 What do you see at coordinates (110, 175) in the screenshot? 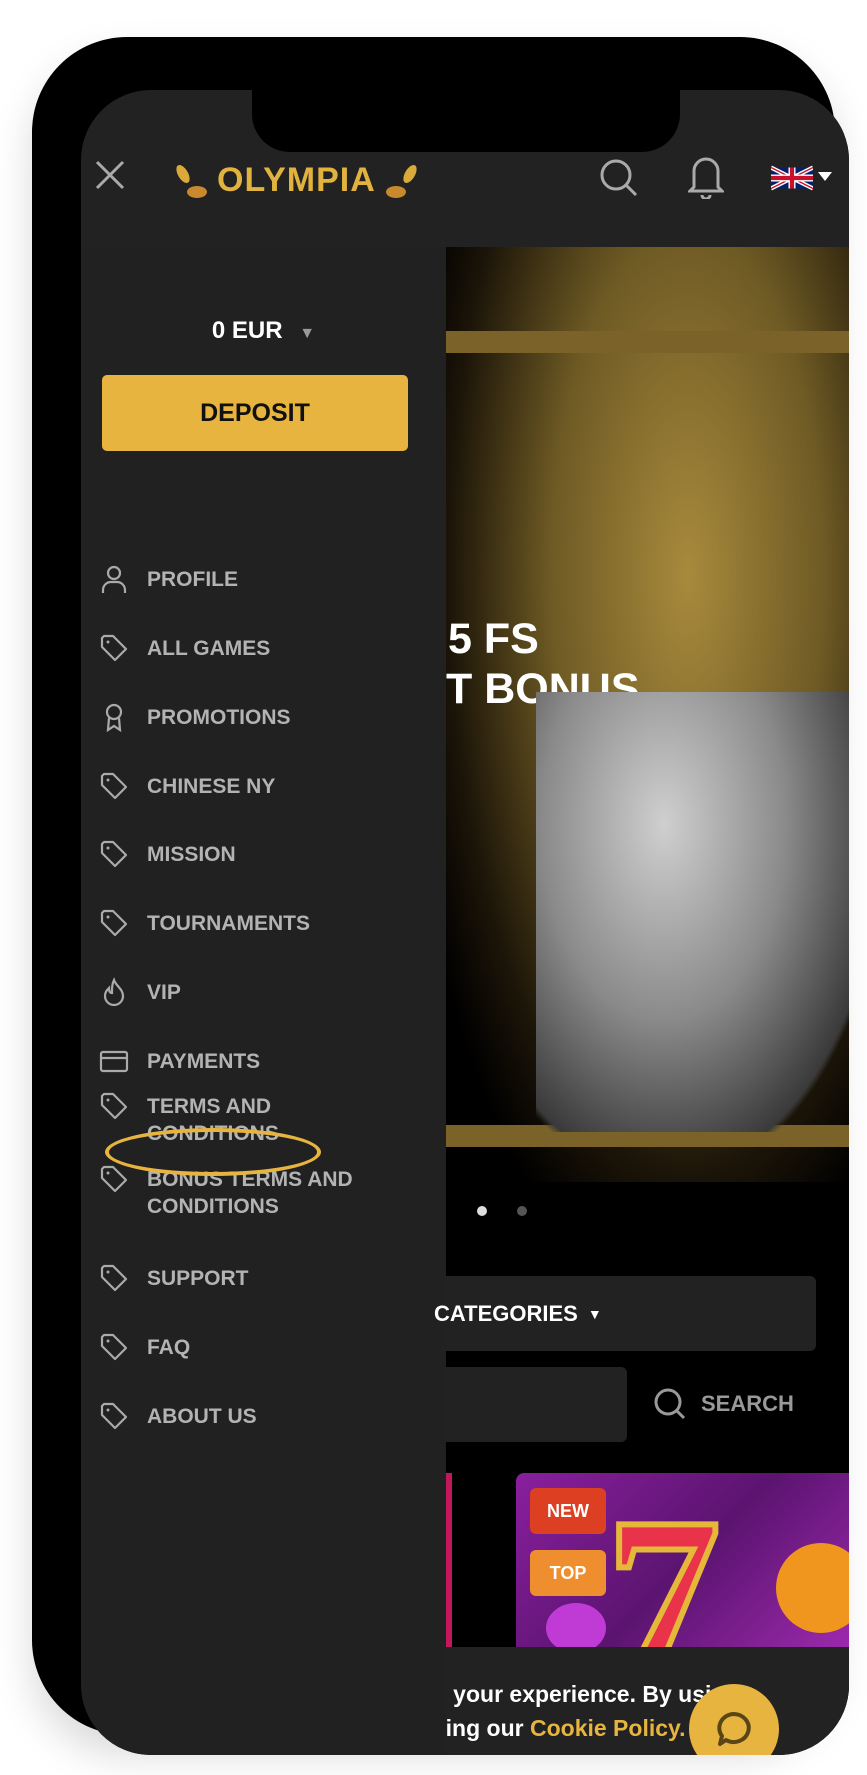
I see `close-icon` at bounding box center [110, 175].